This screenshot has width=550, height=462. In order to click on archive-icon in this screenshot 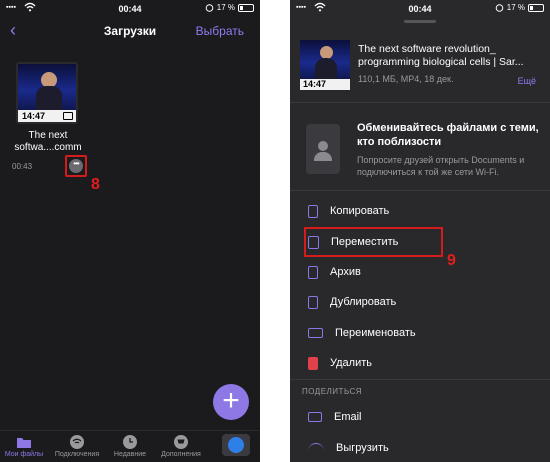, I will do `click(313, 272)`.